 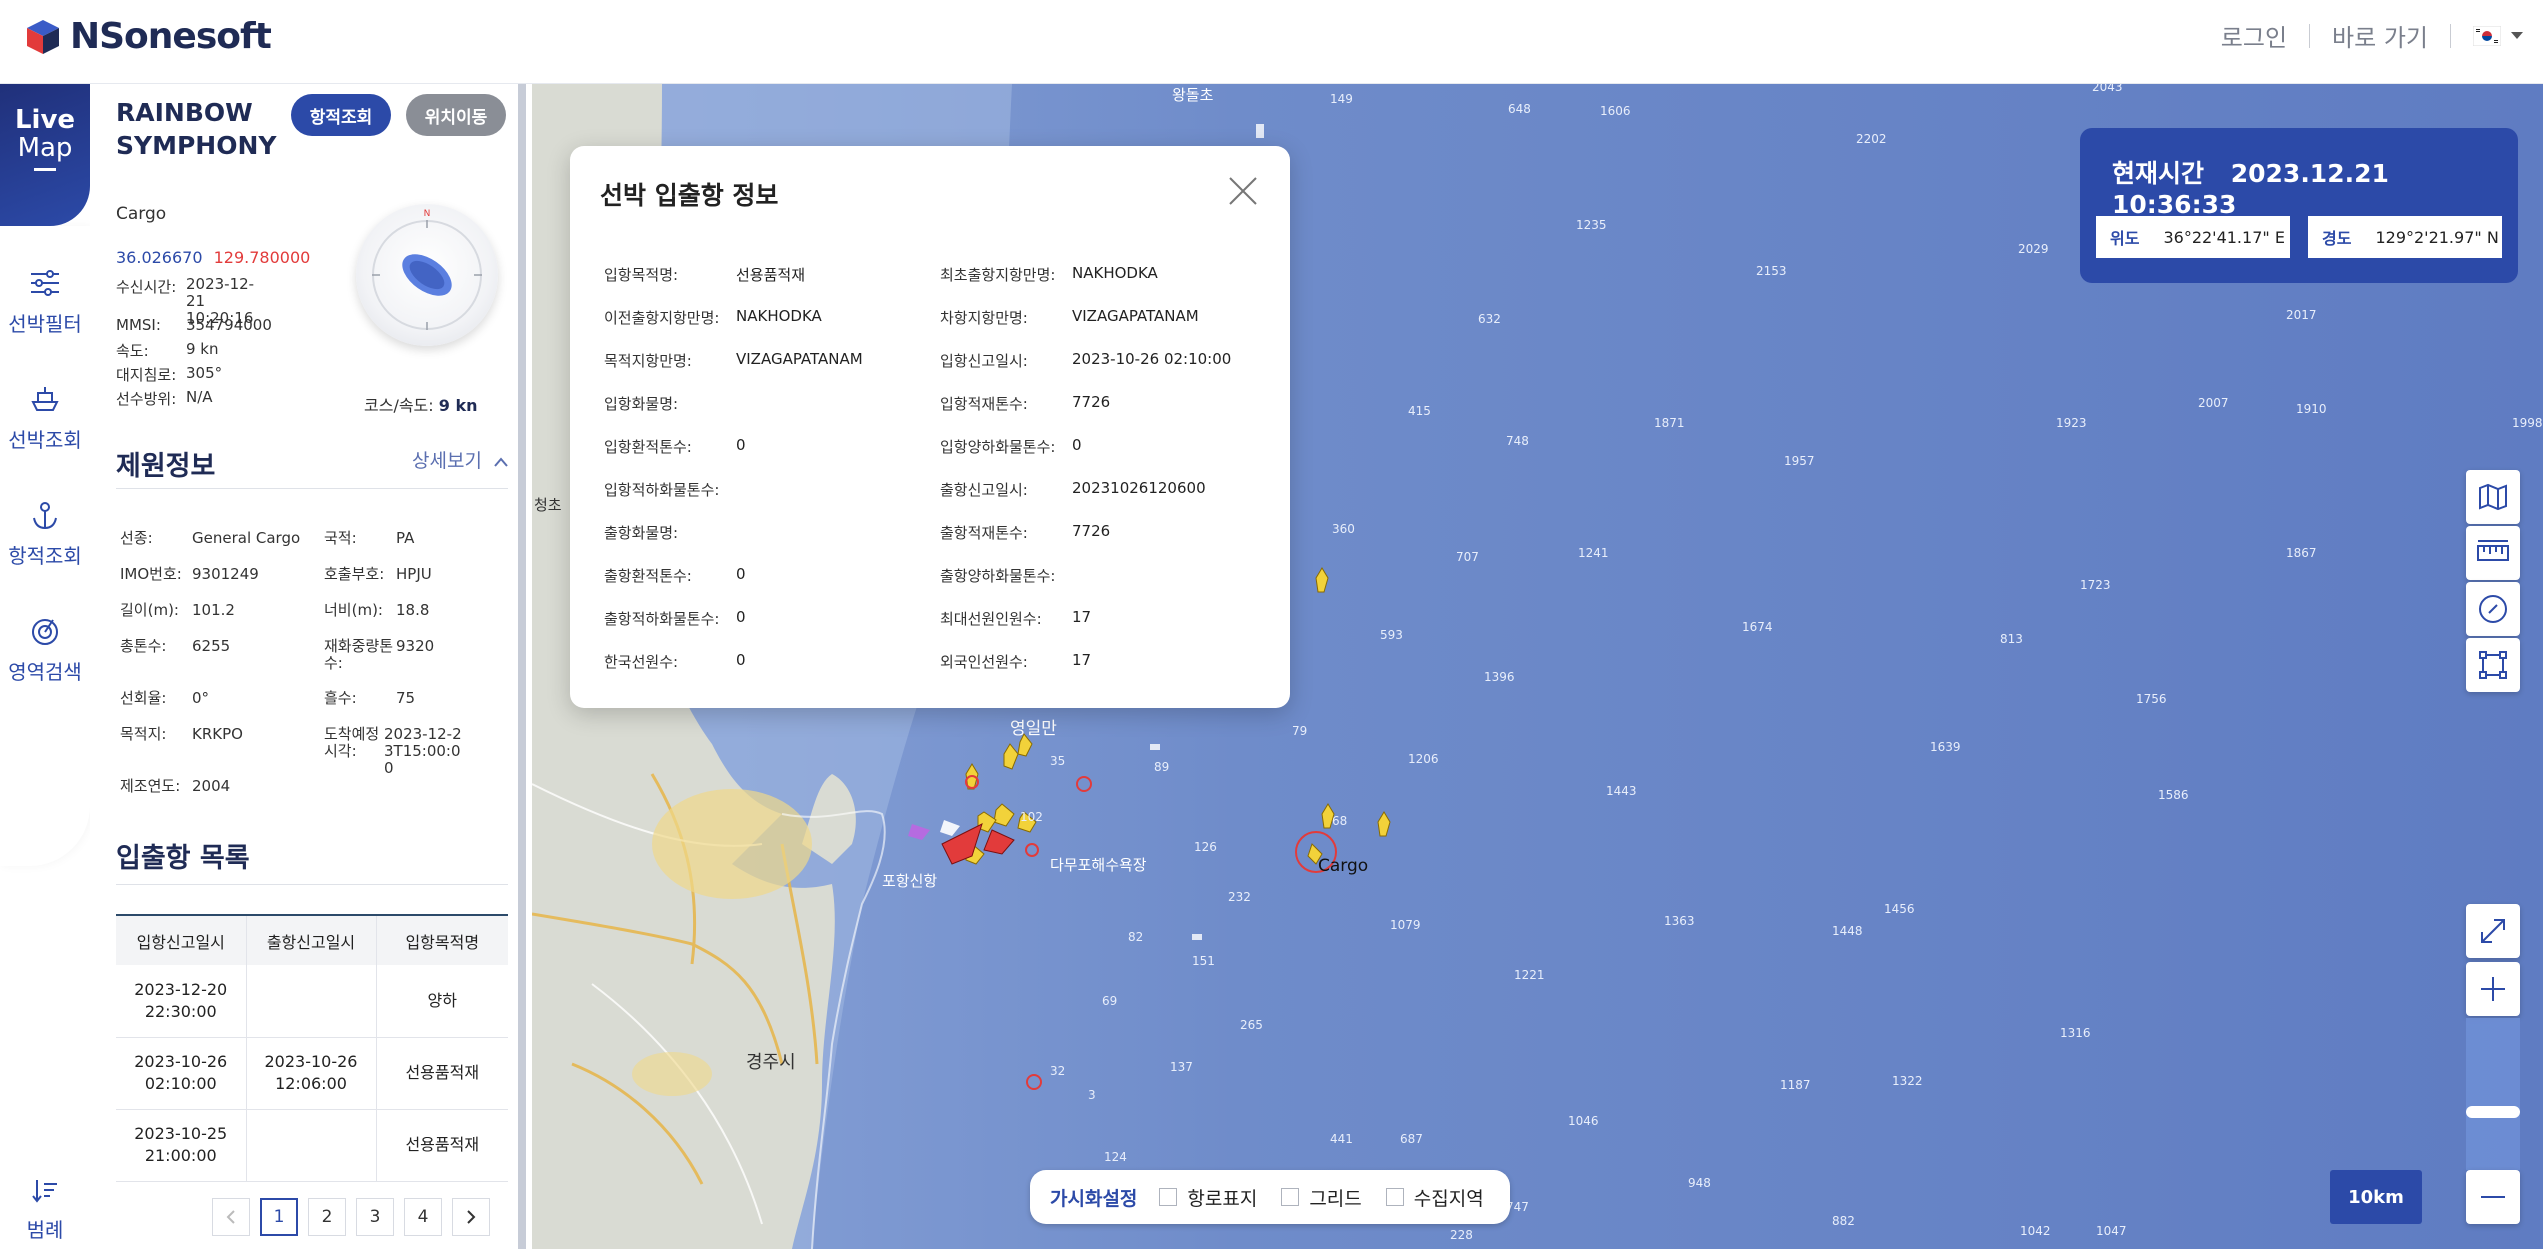 What do you see at coordinates (279, 1217) in the screenshot?
I see `page-button: 1` at bounding box center [279, 1217].